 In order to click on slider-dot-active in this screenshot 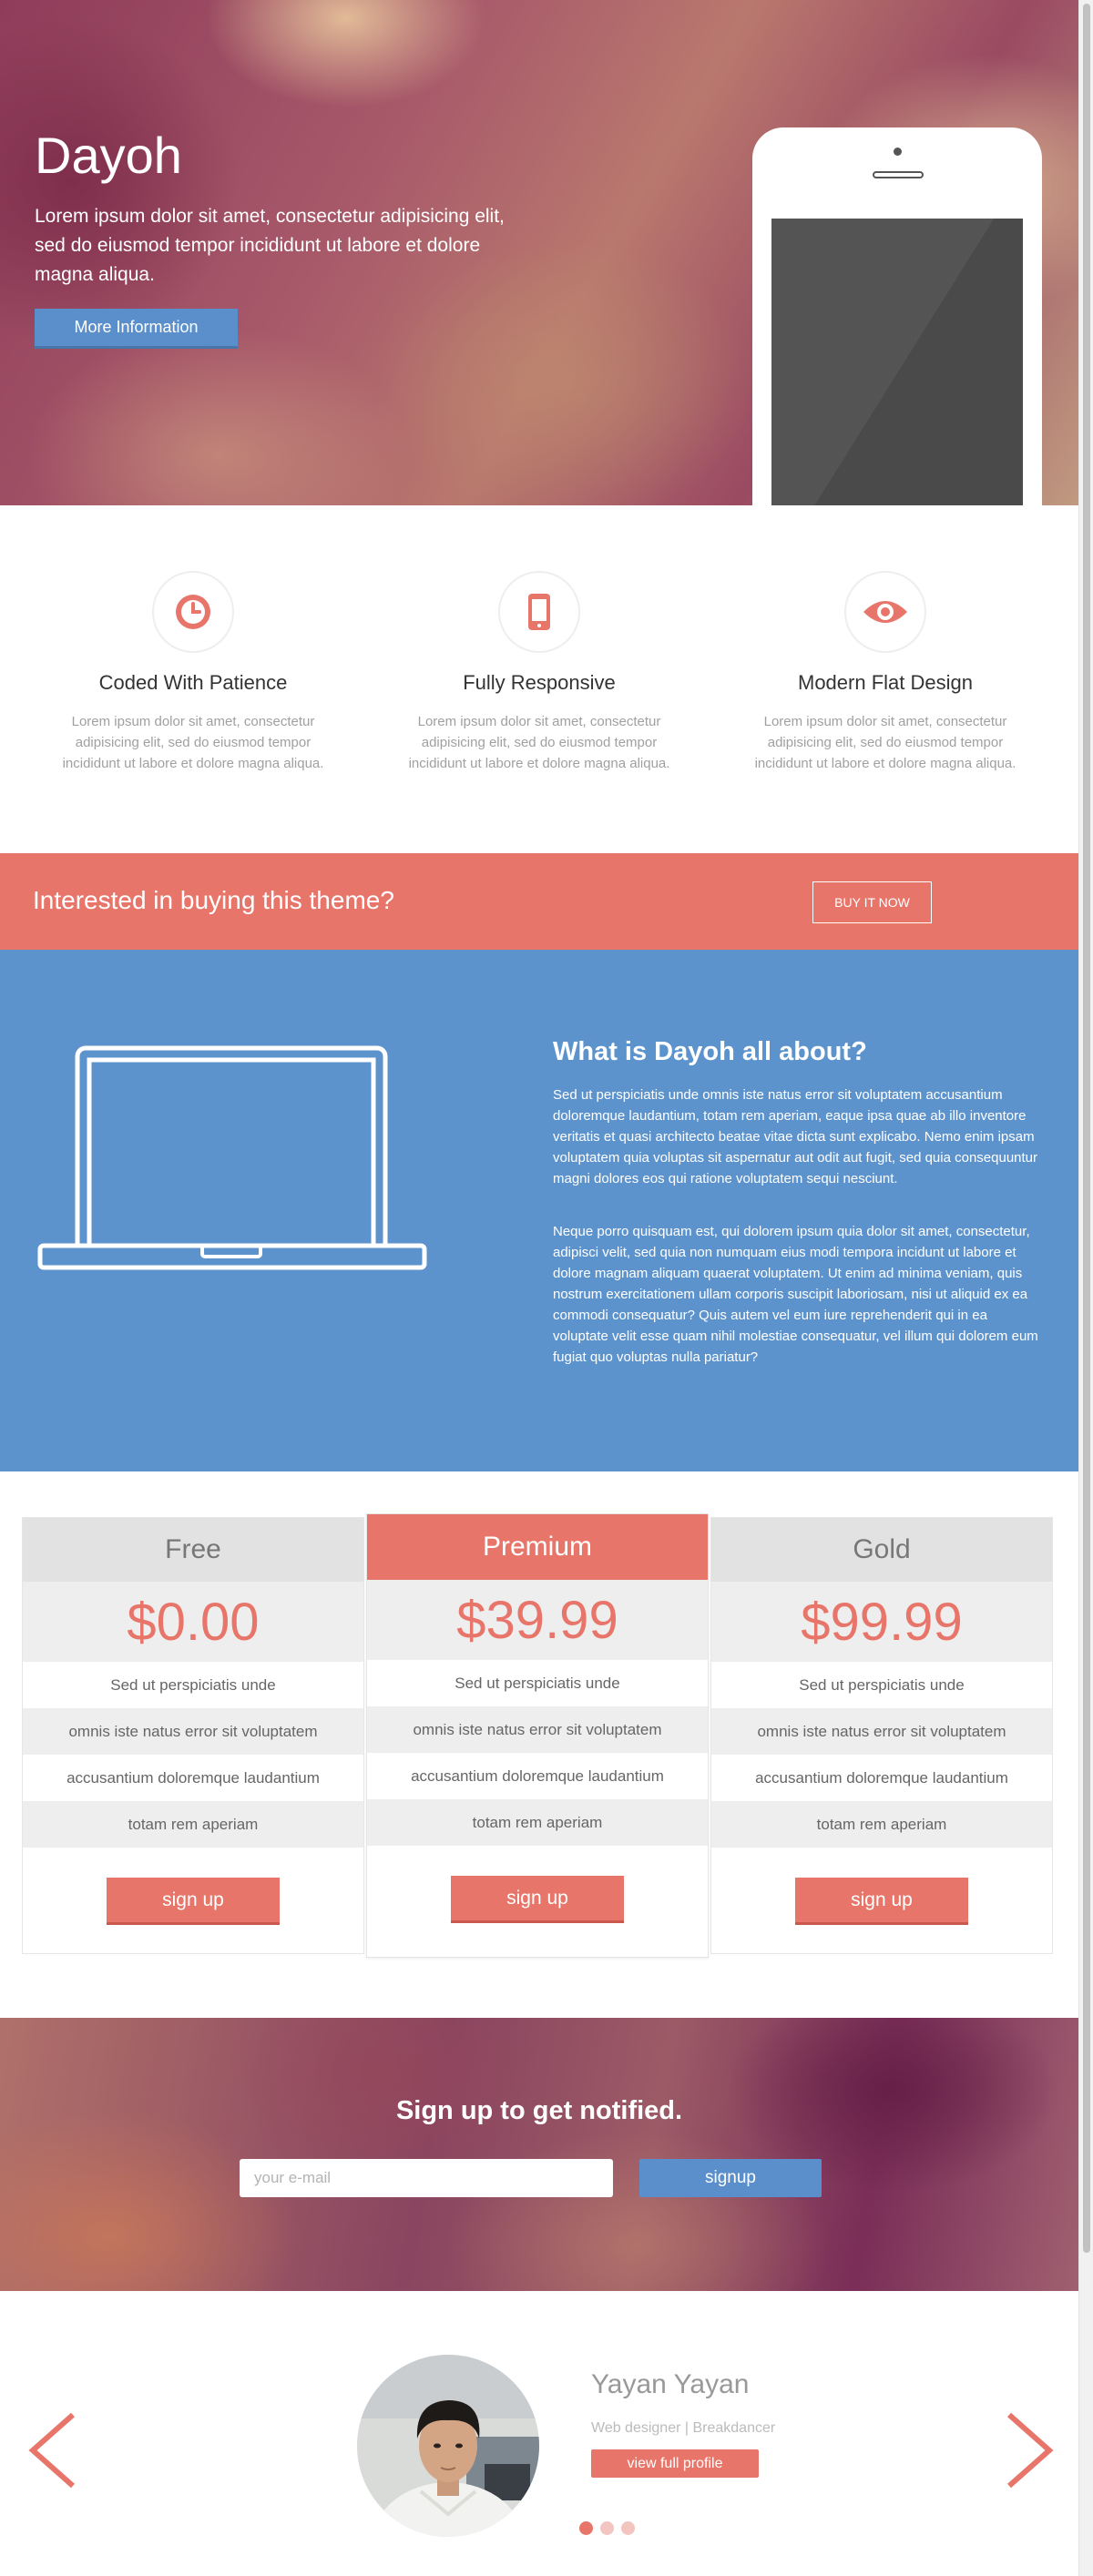, I will do `click(586, 2528)`.